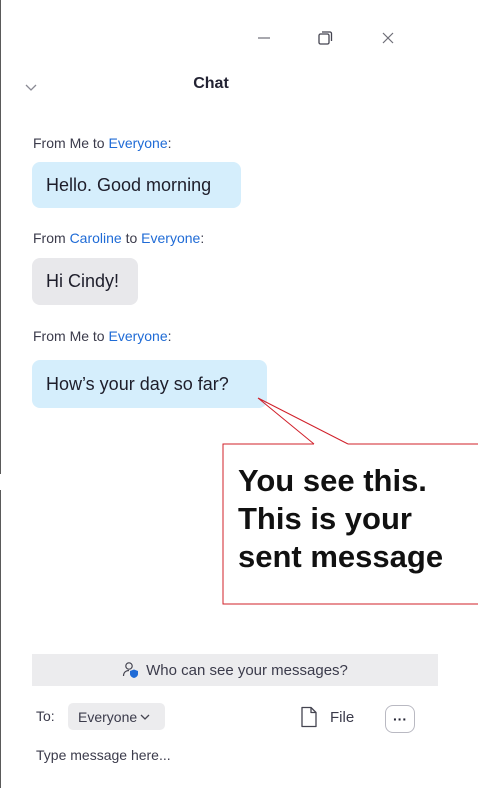  What do you see at coordinates (332, 480) in the screenshot?
I see `callout-line: You see this.` at bounding box center [332, 480].